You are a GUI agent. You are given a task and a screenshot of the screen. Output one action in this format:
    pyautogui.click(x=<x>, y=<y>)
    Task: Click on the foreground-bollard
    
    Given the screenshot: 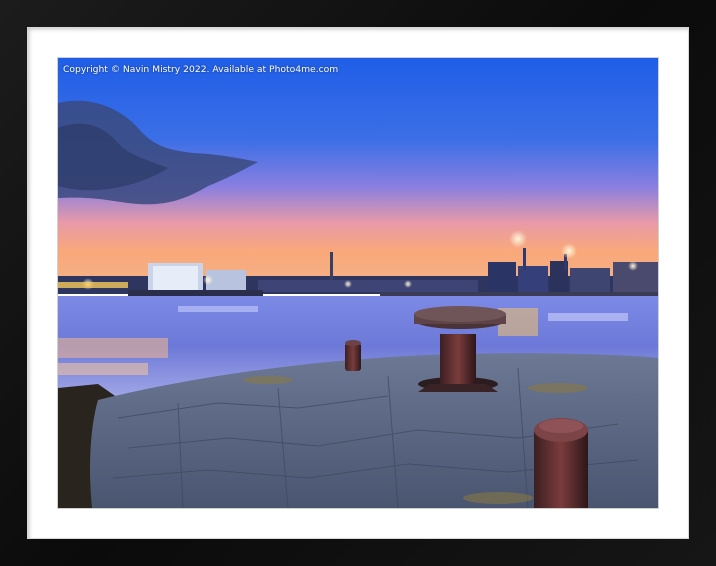 What is the action you would take?
    pyautogui.click(x=561, y=463)
    